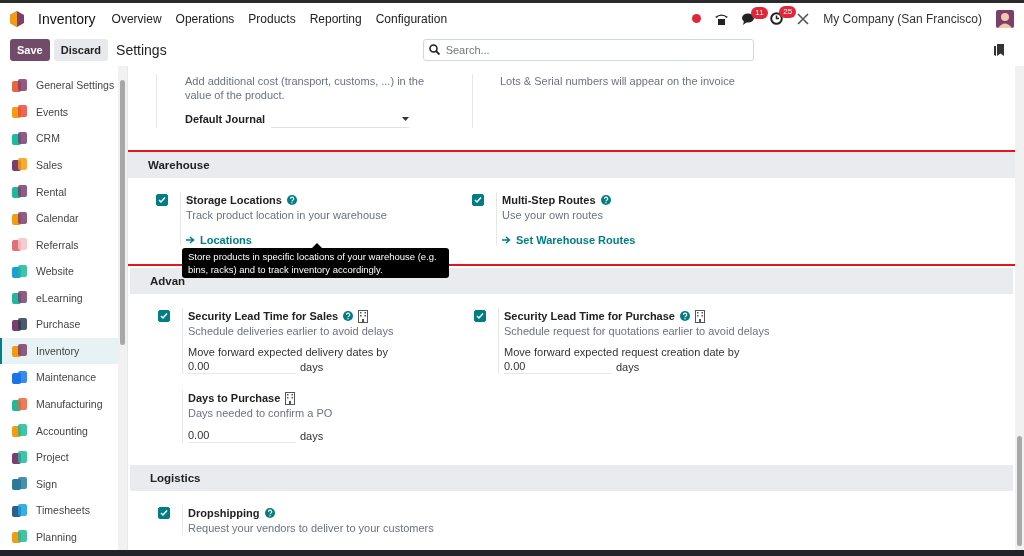 This screenshot has height=556, width=1024. I want to click on setting-title: Days to Purchase, so click(234, 398).